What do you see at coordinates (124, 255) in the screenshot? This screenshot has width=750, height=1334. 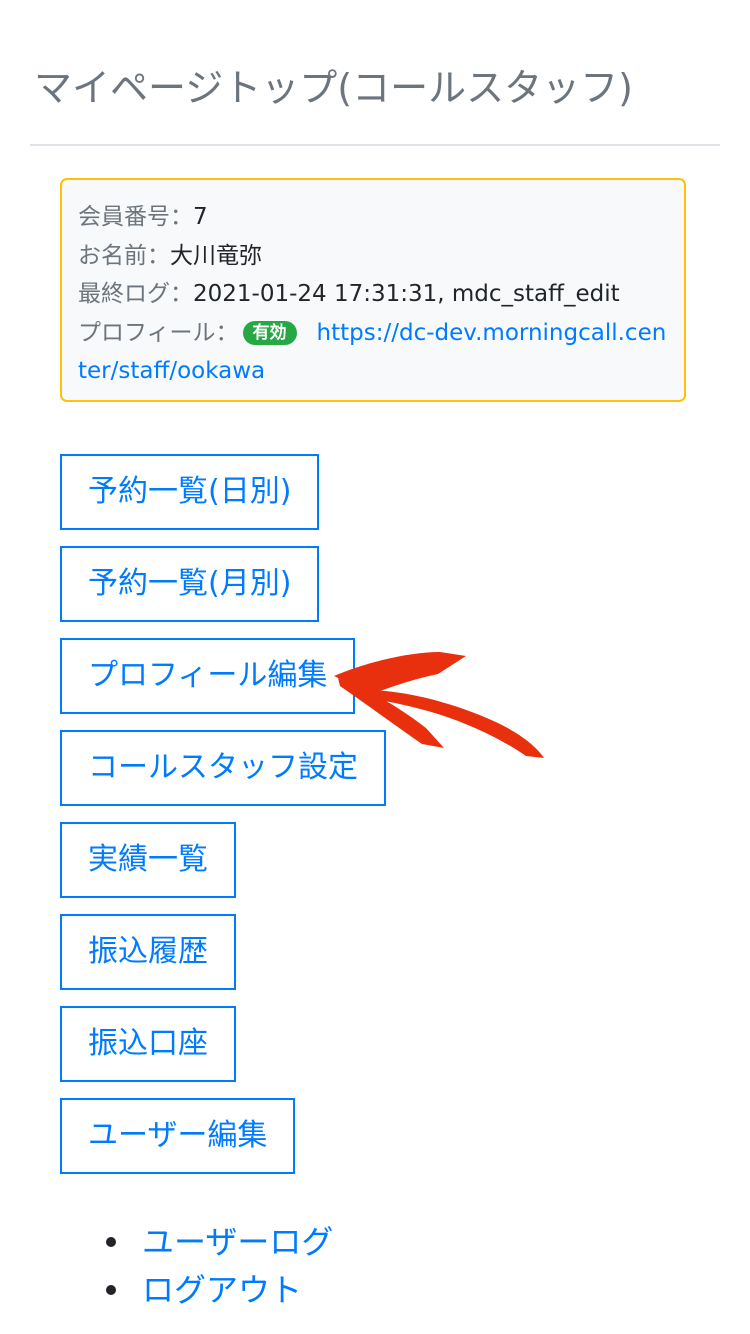 I see `member-name-label: お名前：` at bounding box center [124, 255].